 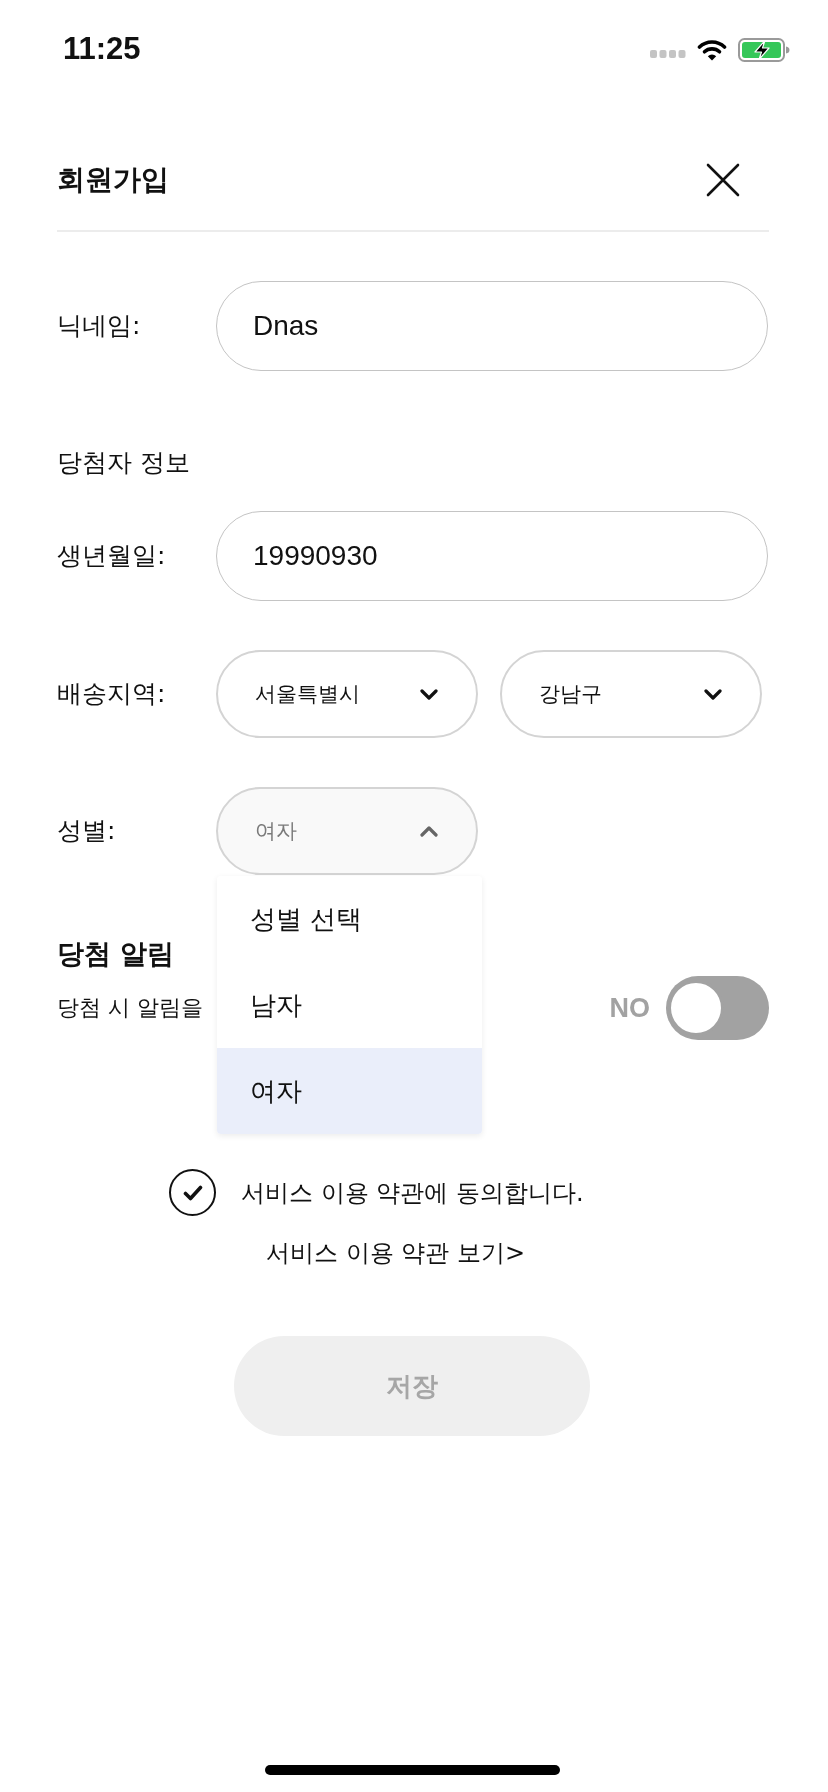 I want to click on input-field: Dnas, so click(x=492, y=326).